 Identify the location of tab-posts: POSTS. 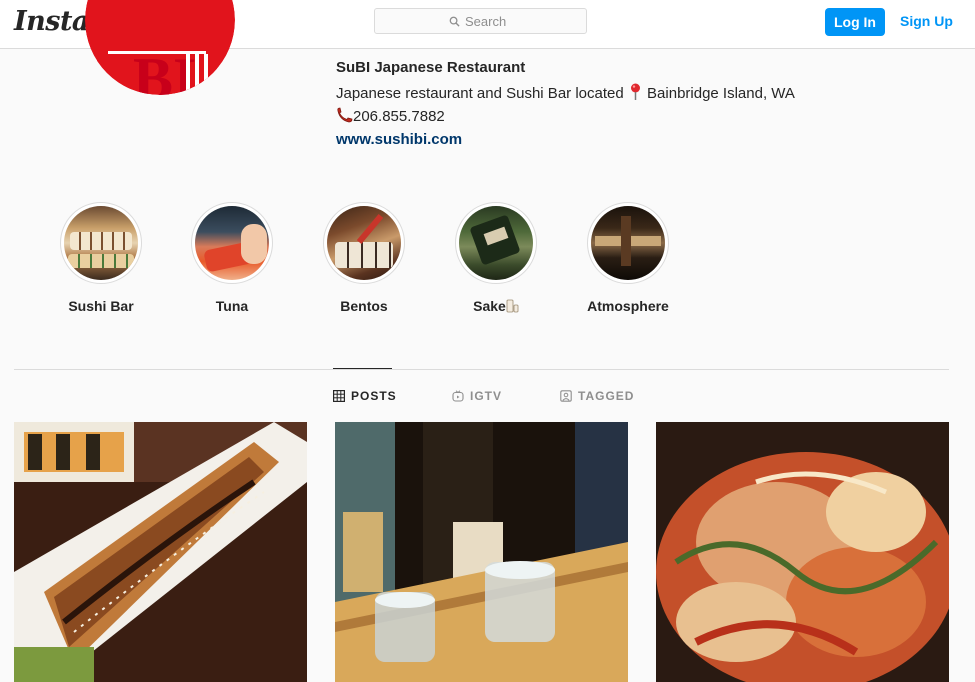
(365, 396).